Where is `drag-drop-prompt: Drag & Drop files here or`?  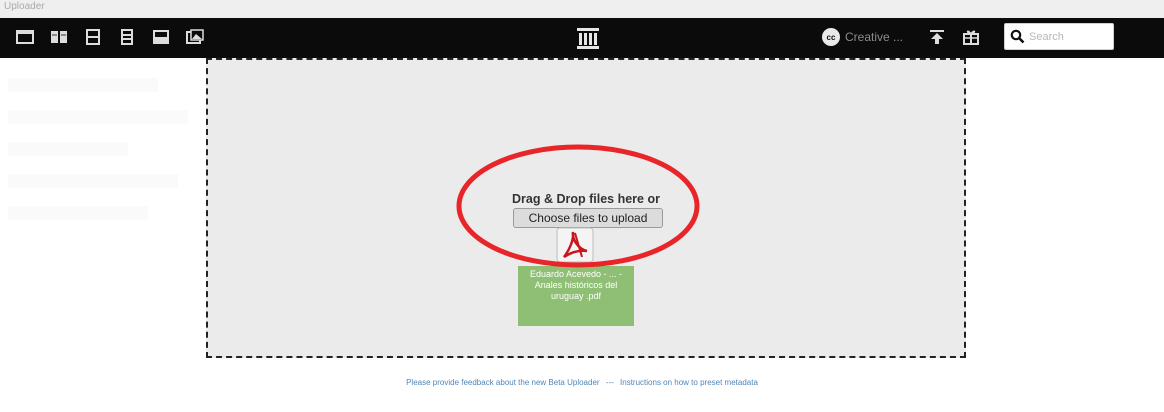 drag-drop-prompt: Drag & Drop files here or is located at coordinates (586, 199).